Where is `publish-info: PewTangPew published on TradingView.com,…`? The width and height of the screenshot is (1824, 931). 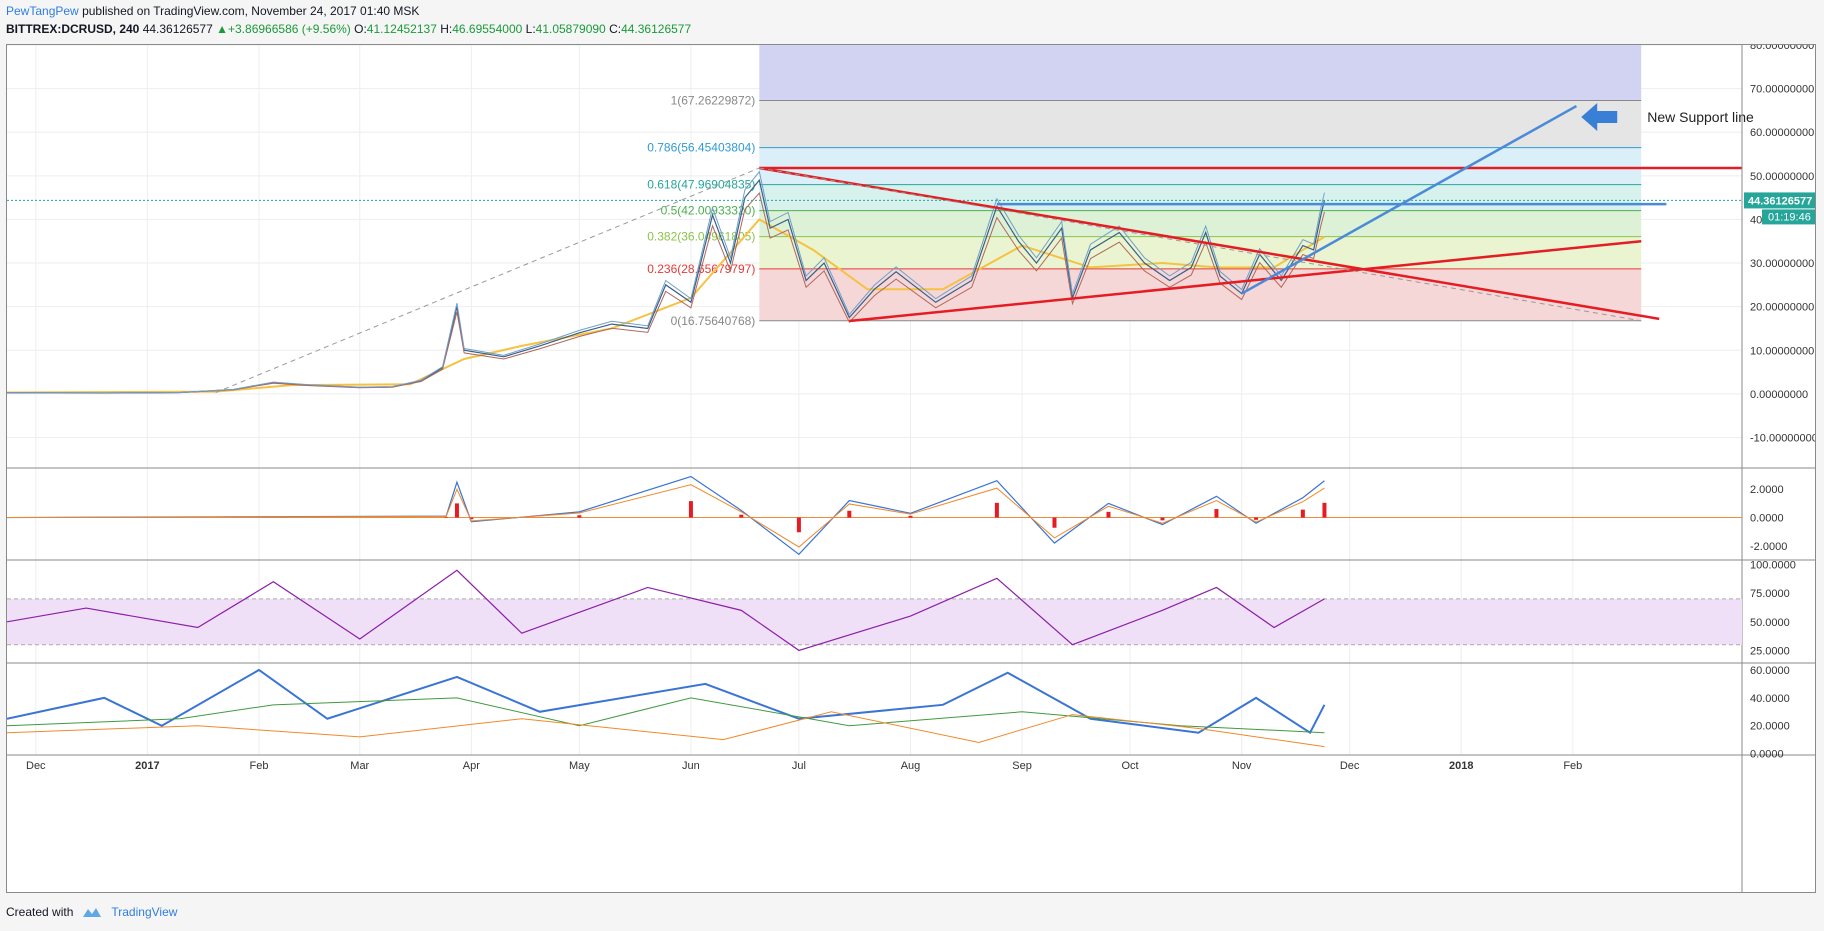 publish-info: PewTangPew published on TradingView.com,… is located at coordinates (212, 11).